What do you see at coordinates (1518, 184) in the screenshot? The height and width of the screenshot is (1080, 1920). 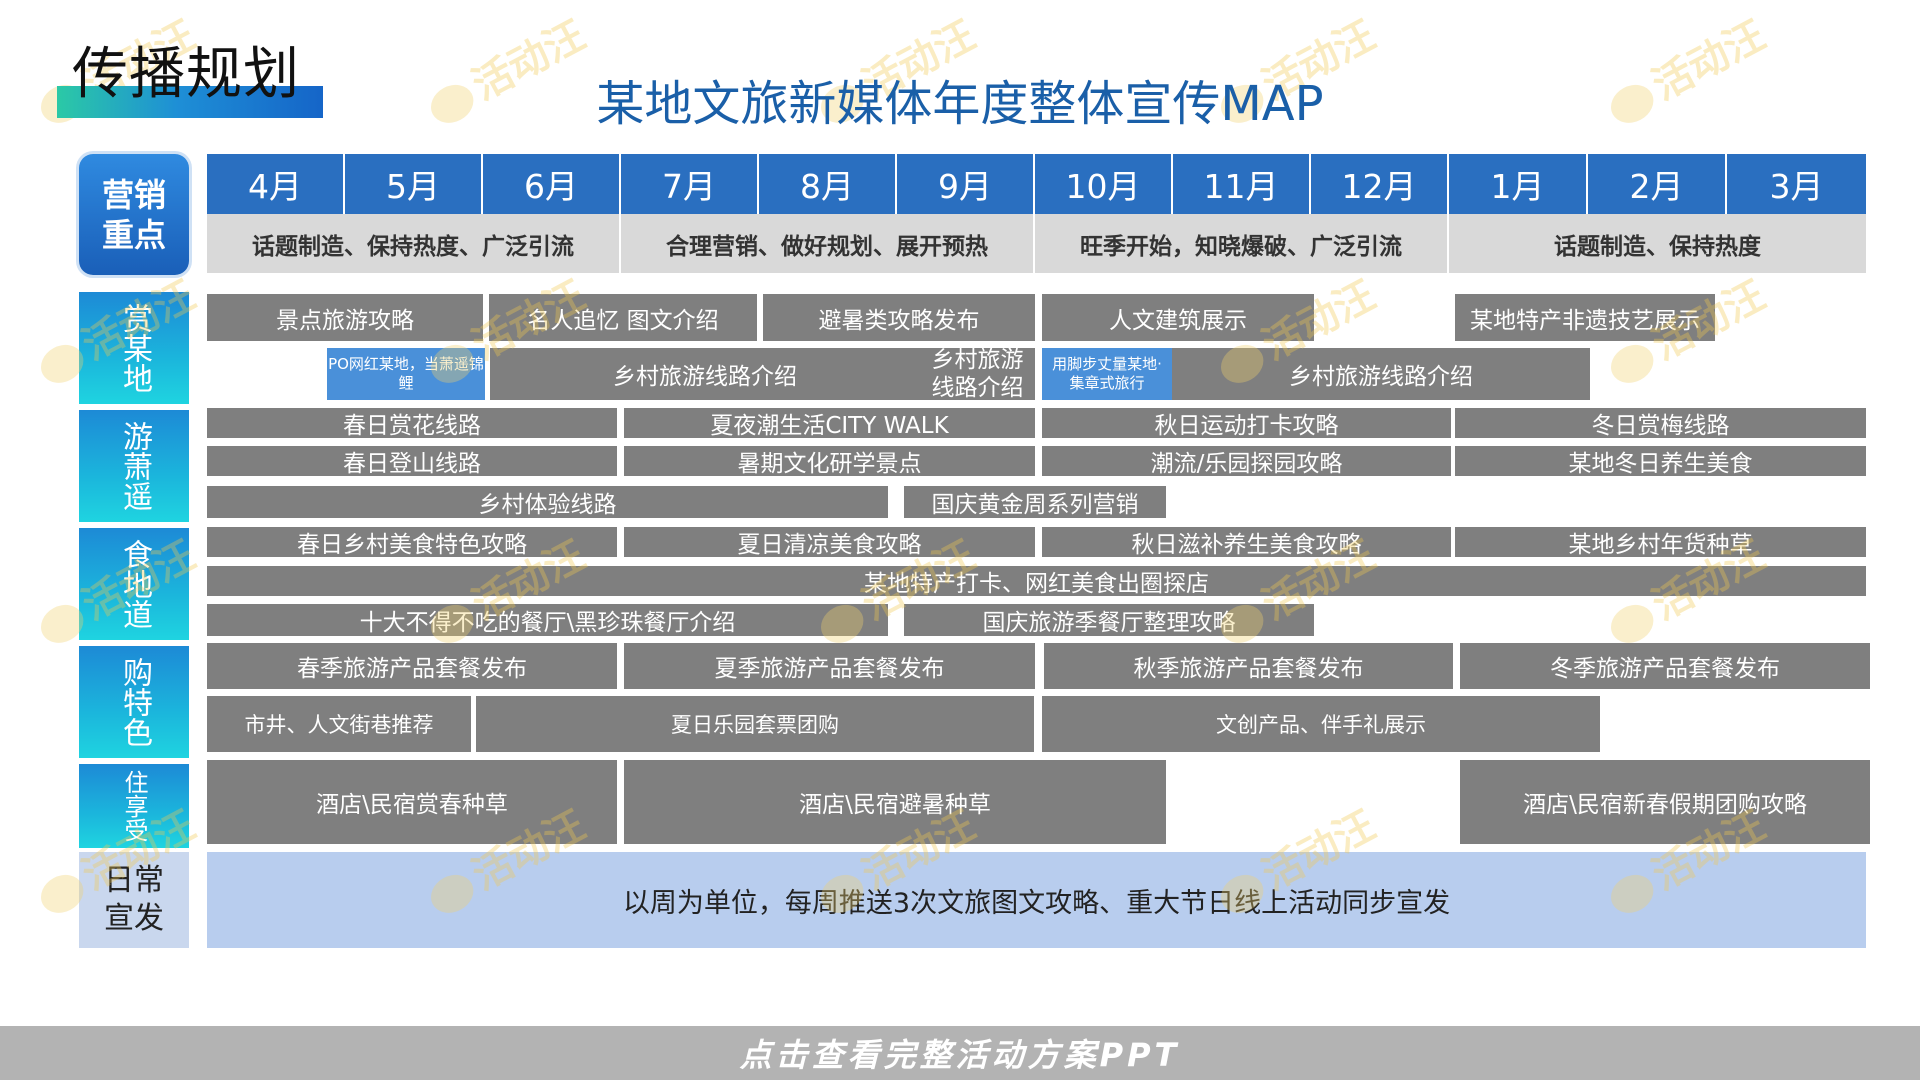 I see `month-header: 1月` at bounding box center [1518, 184].